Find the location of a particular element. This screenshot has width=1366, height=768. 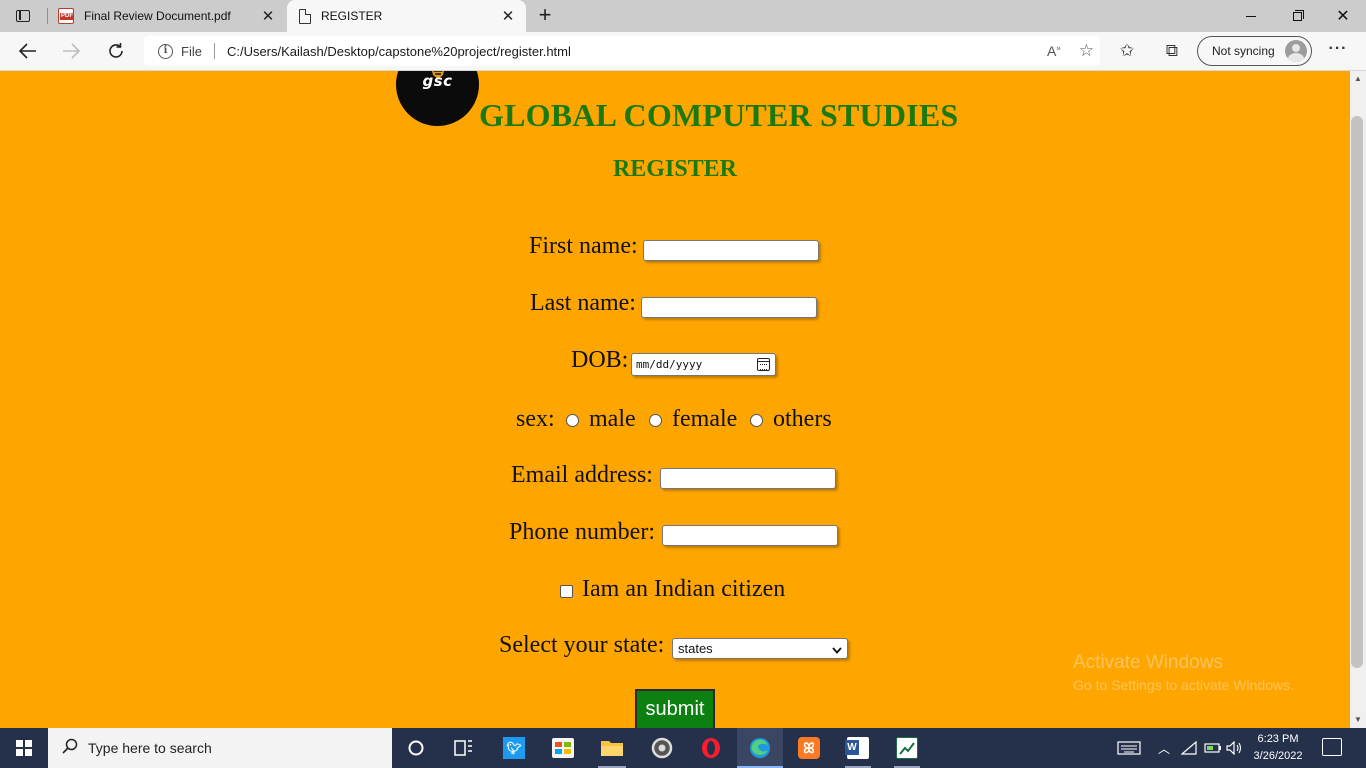

email-label: Email address: is located at coordinates (582, 475).